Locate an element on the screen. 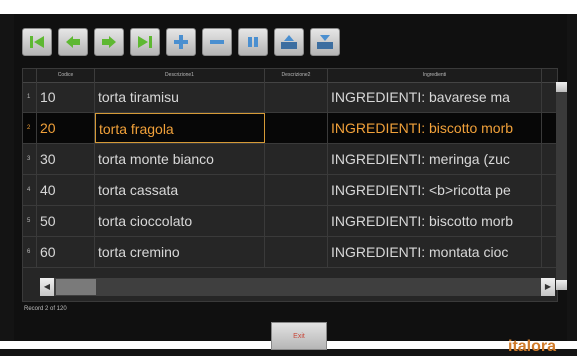 The image size is (577, 356). download-button is located at coordinates (325, 42).